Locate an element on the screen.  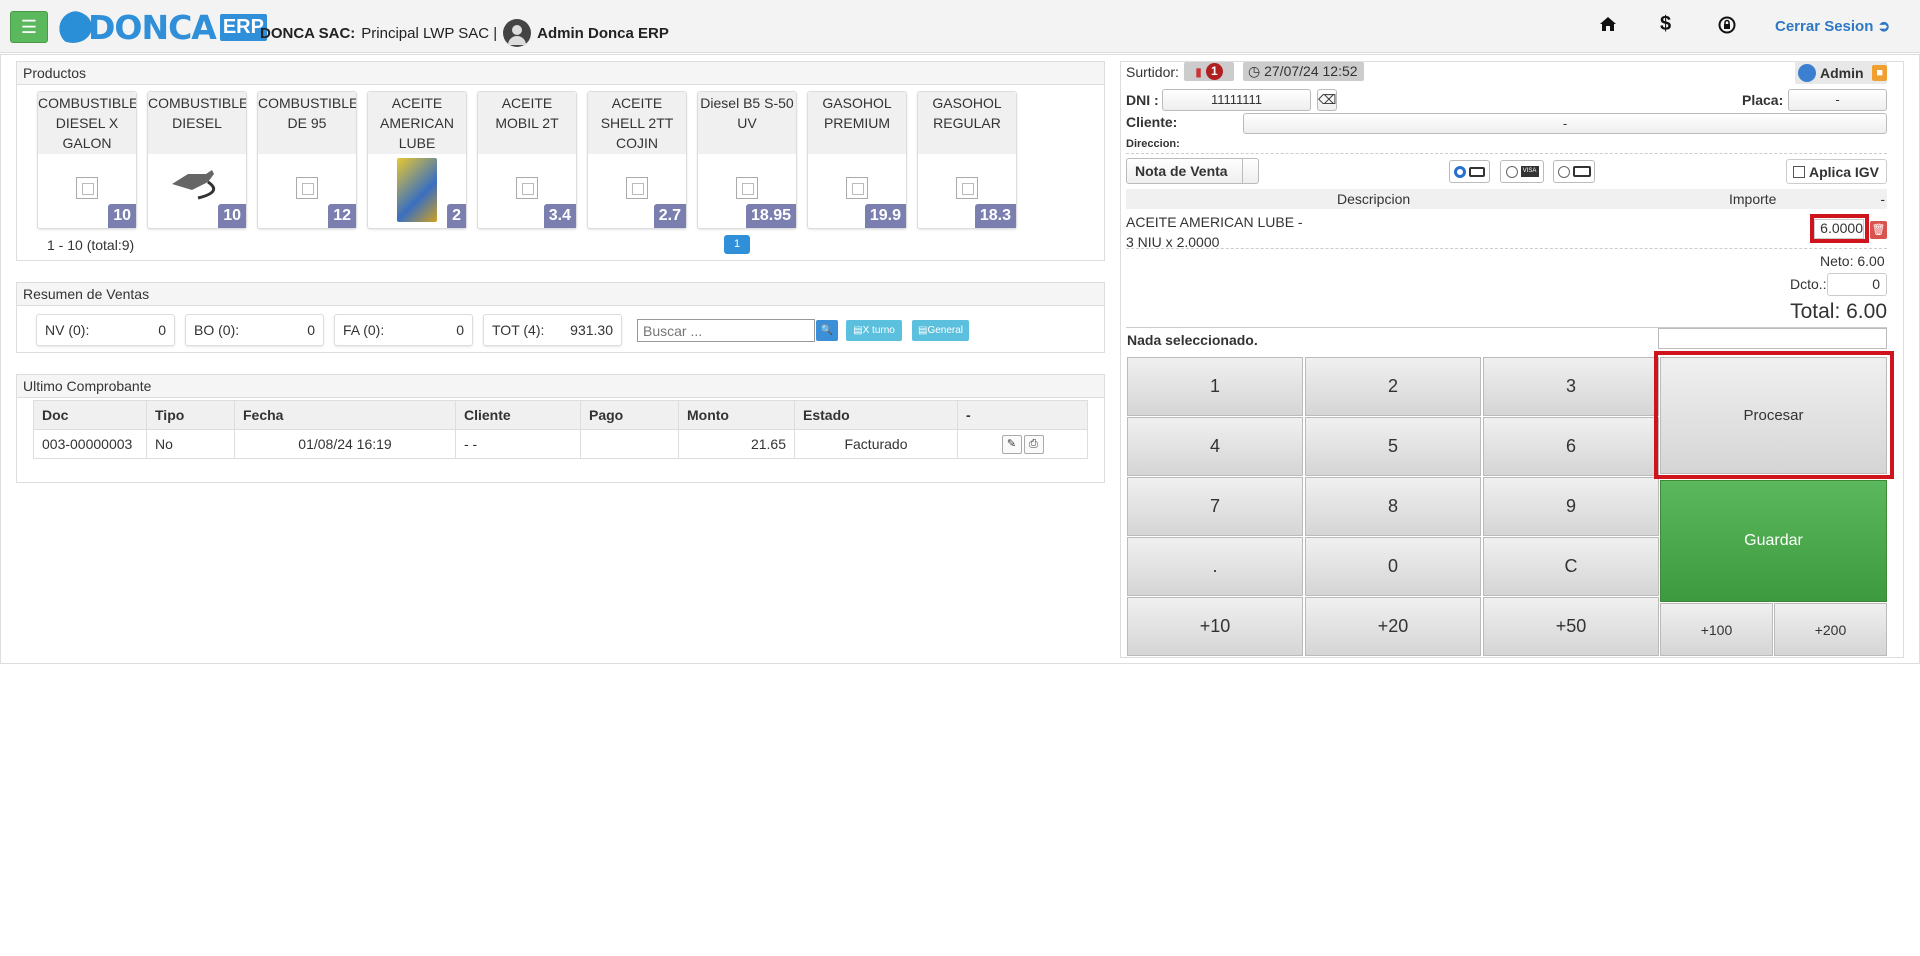
placa-field: - is located at coordinates (1837, 100).